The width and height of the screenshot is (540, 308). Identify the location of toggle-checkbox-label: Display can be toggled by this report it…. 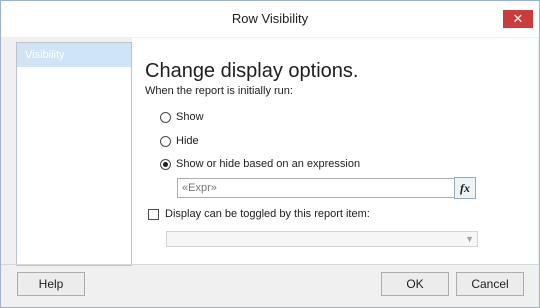
(267, 214).